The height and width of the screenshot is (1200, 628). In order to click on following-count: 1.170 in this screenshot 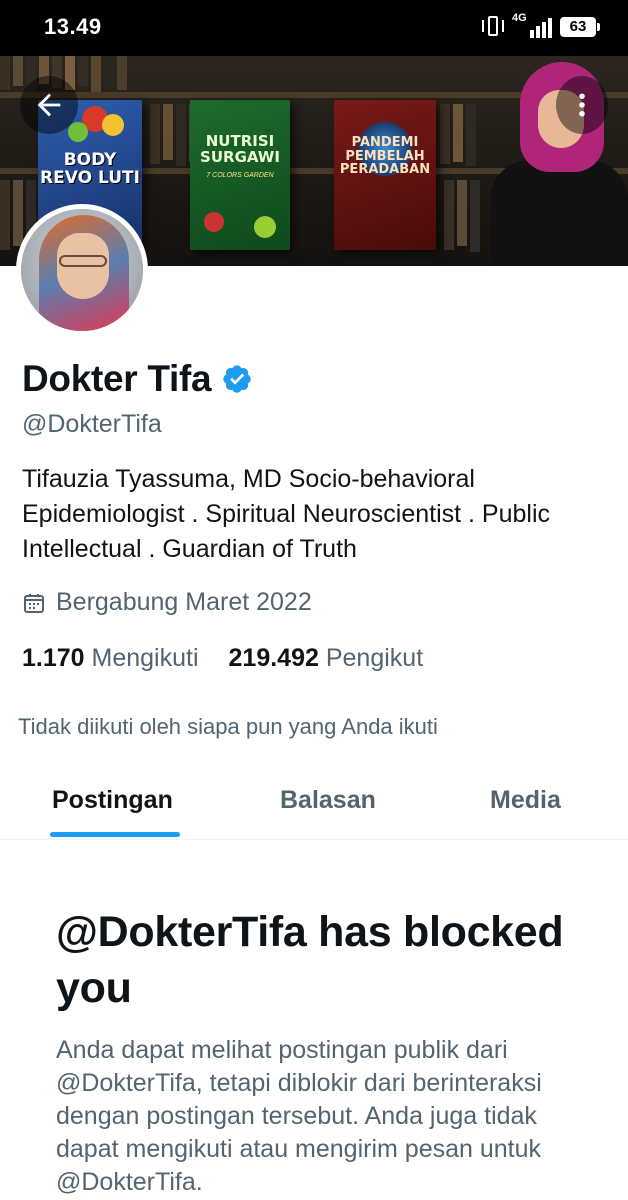, I will do `click(53, 658)`.